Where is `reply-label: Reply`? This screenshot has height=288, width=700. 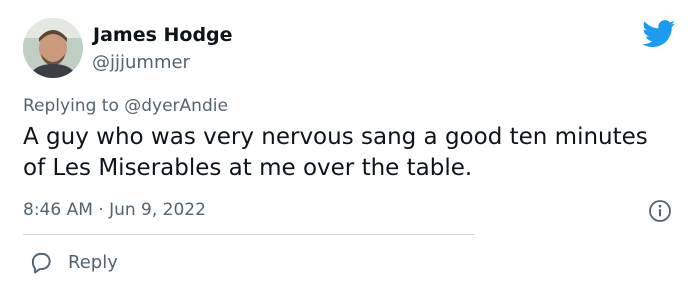
reply-label: Reply is located at coordinates (93, 262).